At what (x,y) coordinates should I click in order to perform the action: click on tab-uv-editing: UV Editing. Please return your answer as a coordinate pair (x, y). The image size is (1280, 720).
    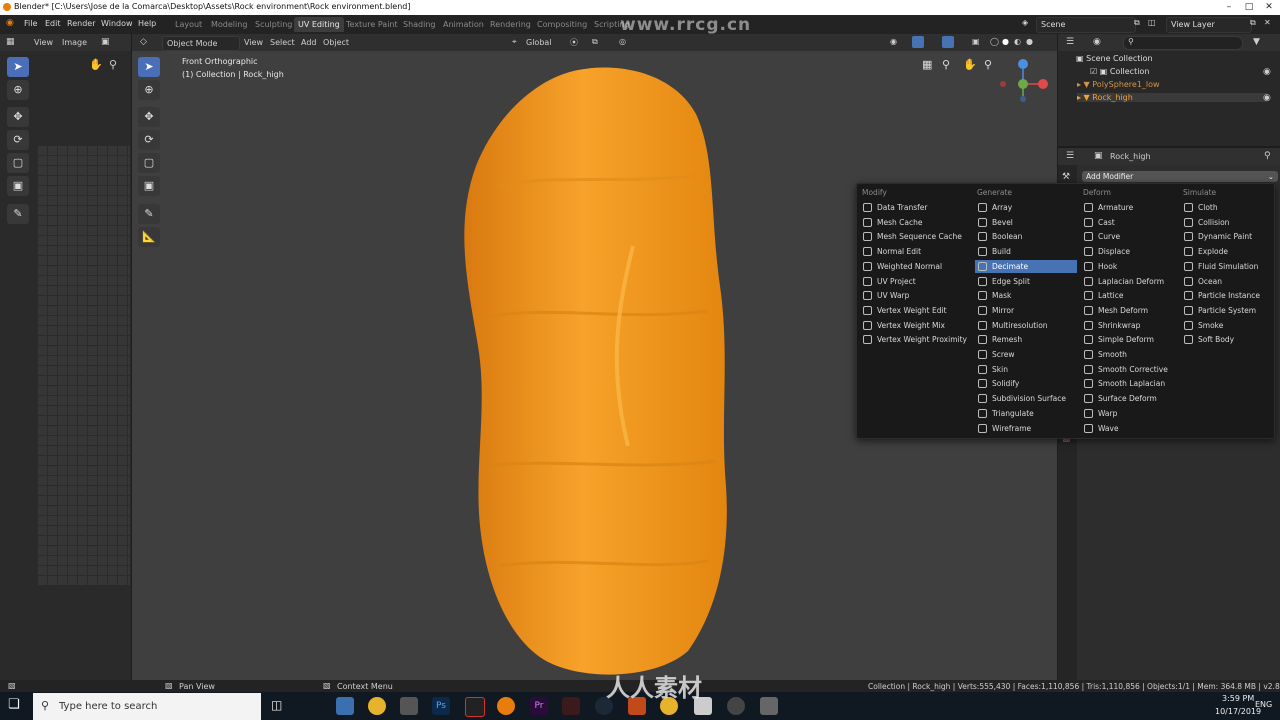
    Looking at the image, I should click on (319, 24).